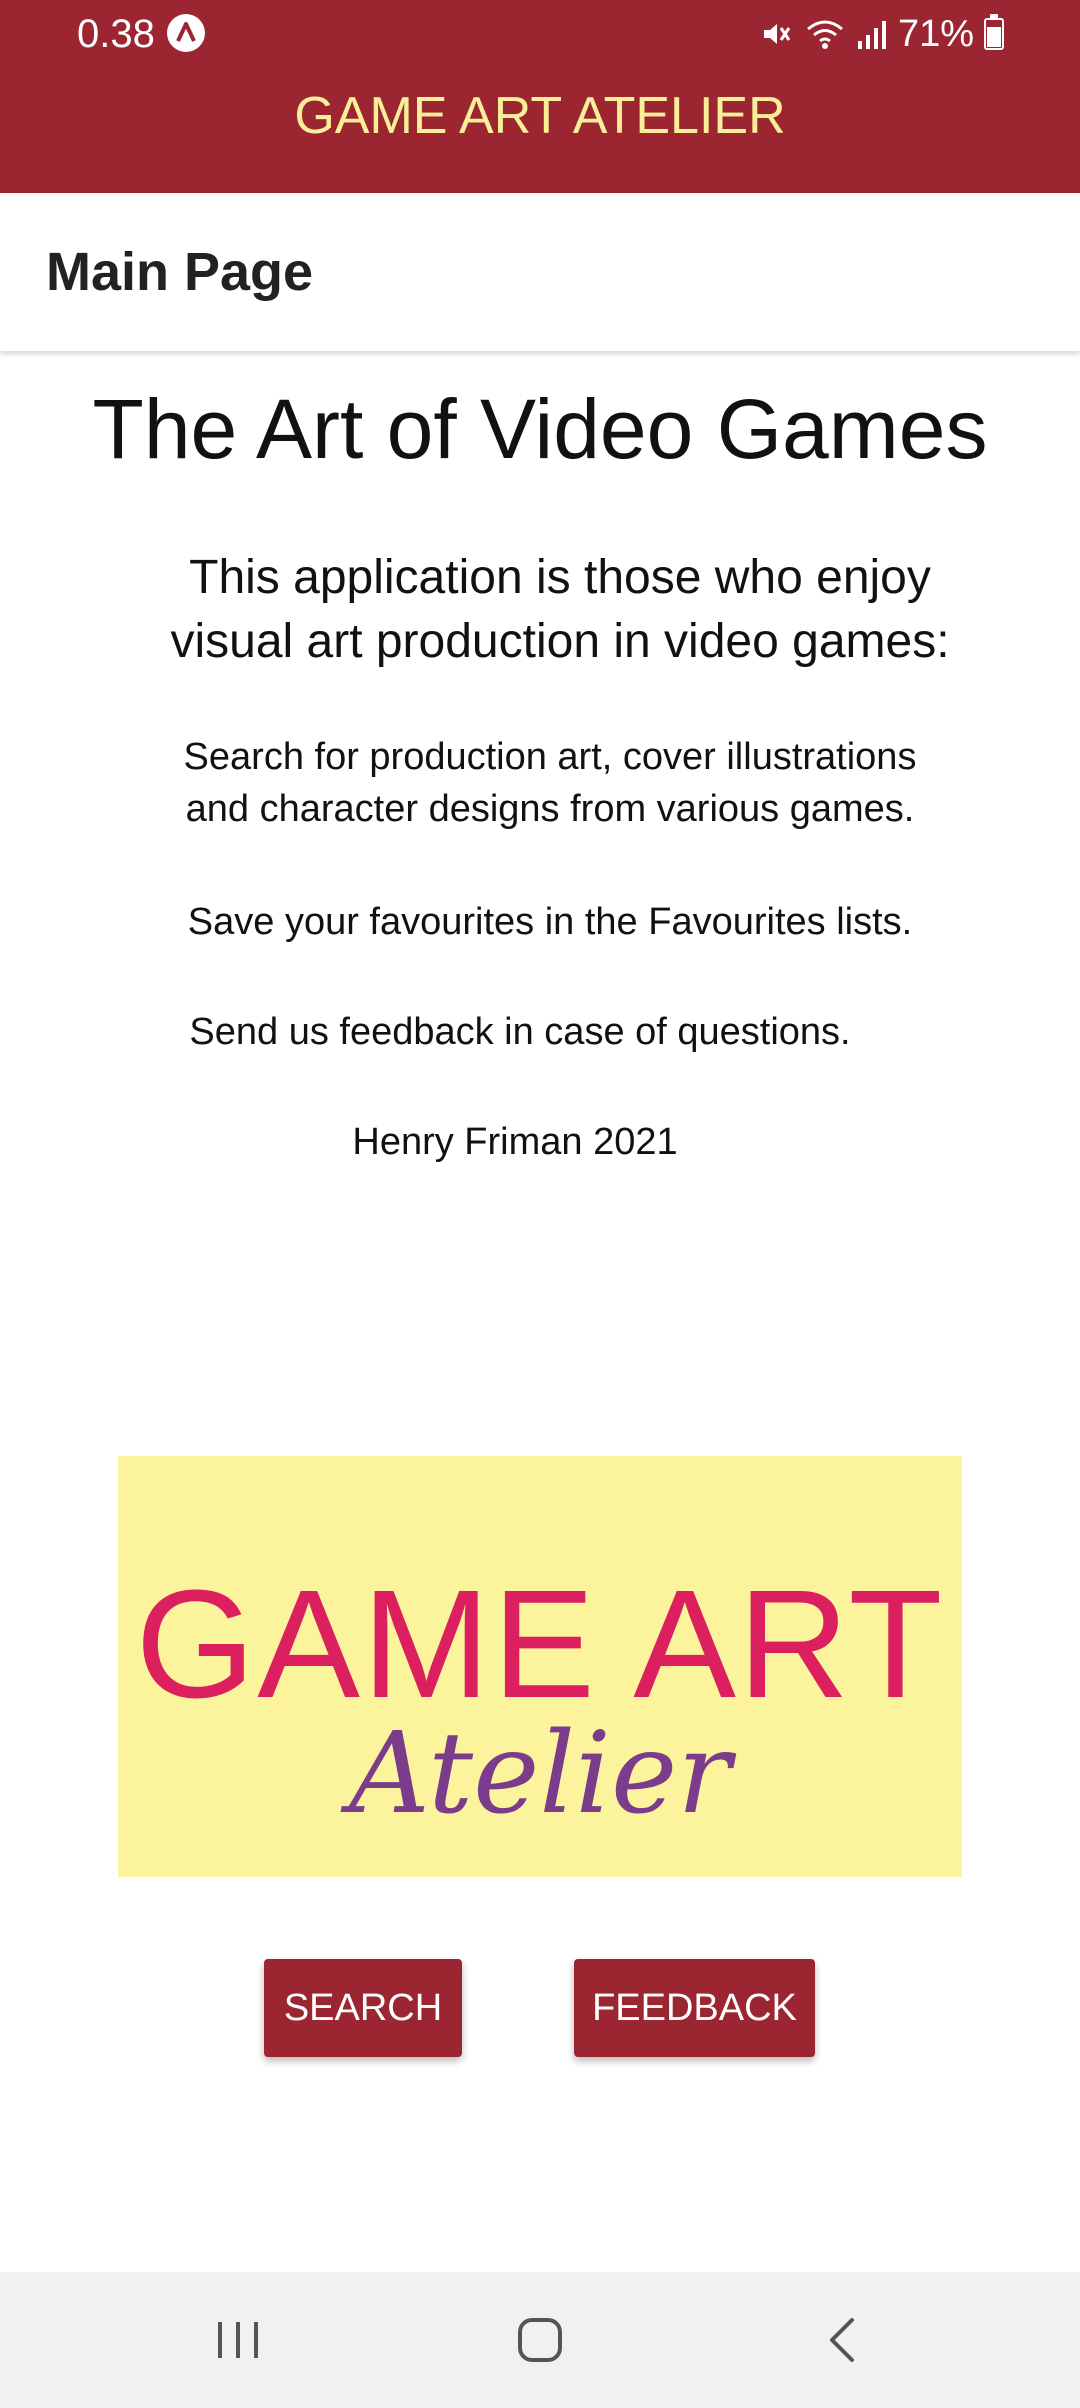 The image size is (1080, 2408). I want to click on feedback-button: FEEDBACK, so click(694, 2008).